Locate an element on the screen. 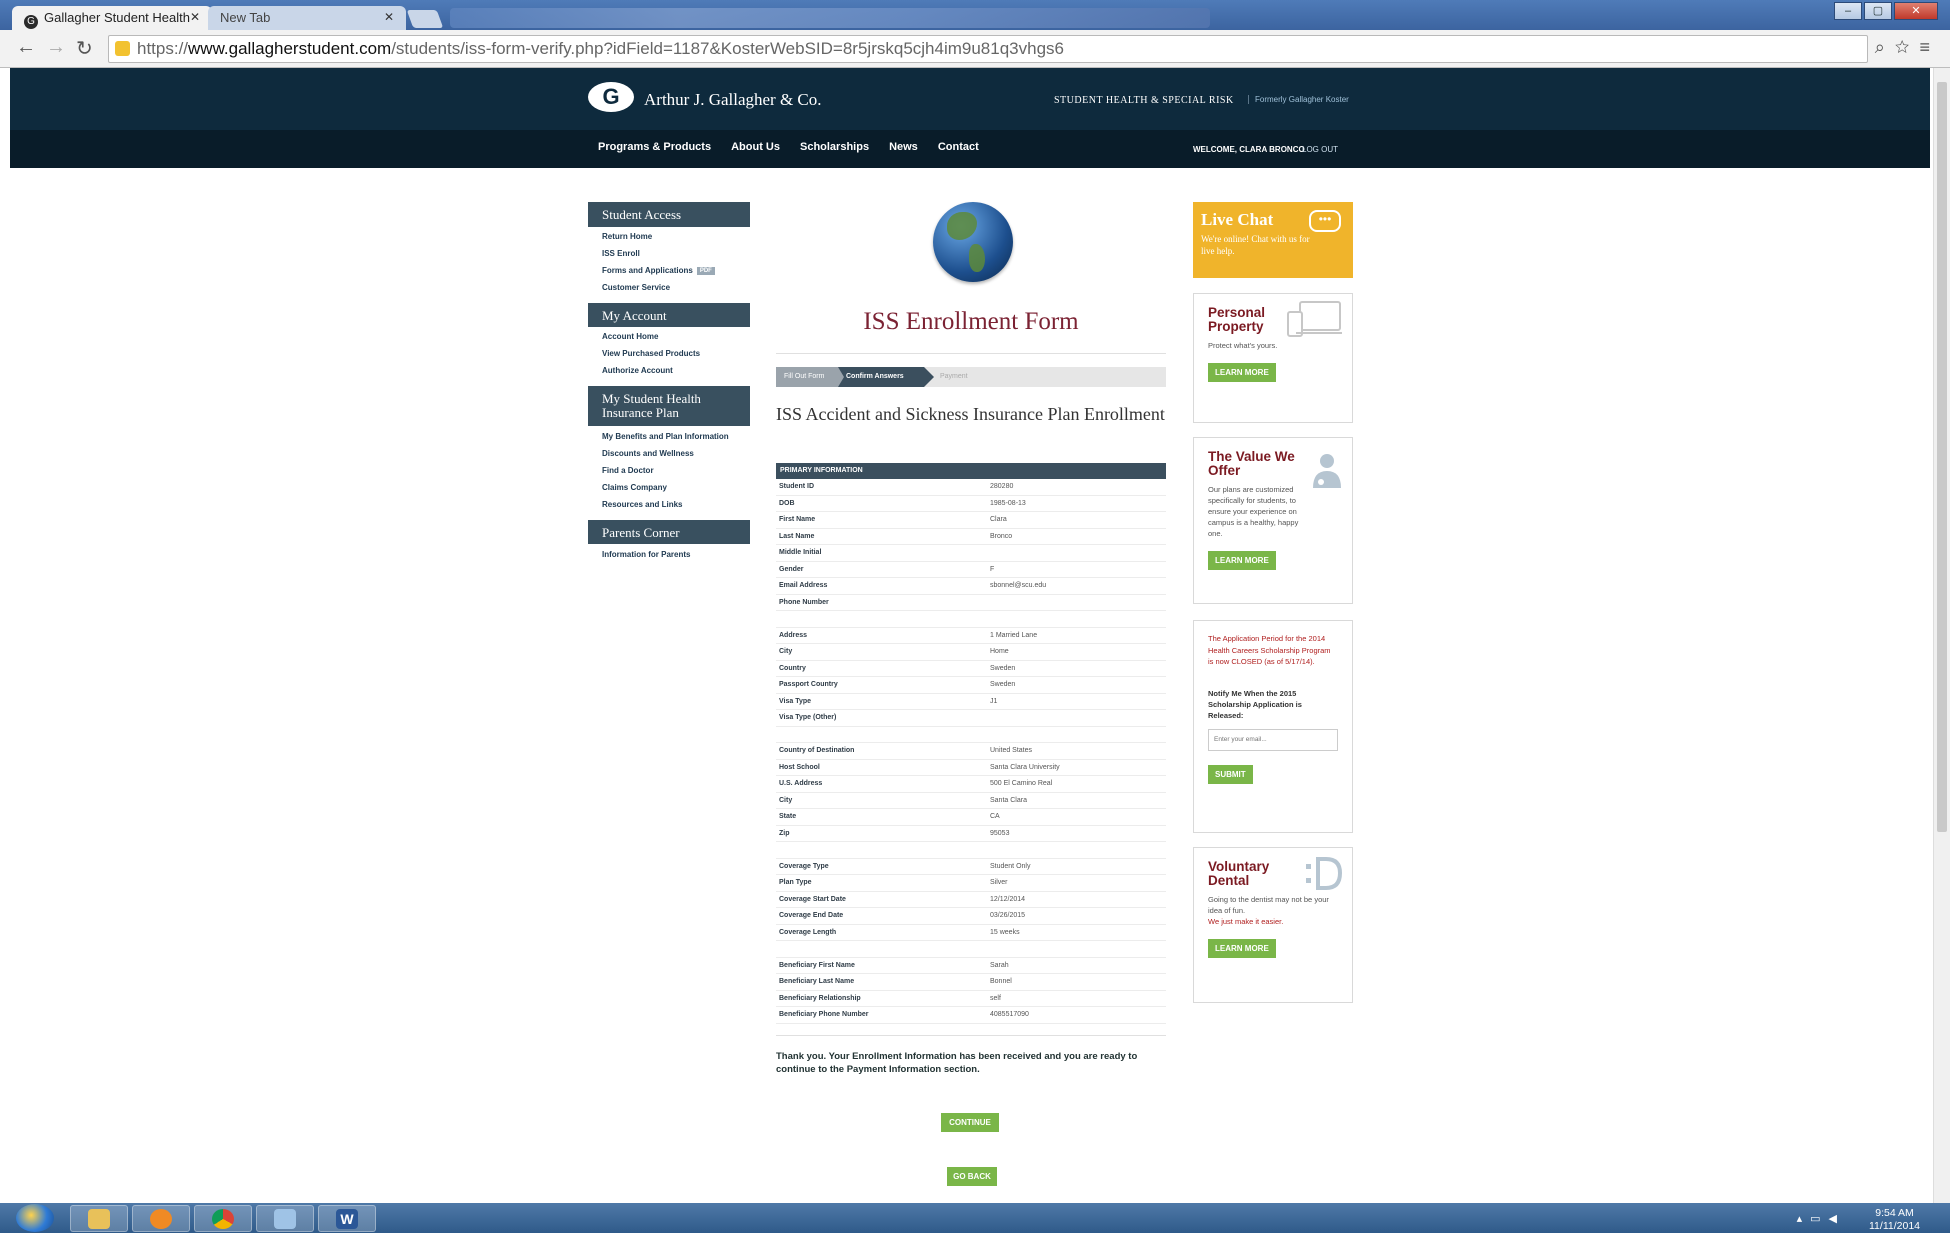 The image size is (1950, 1233). clock-date: 11/11/2014 is located at coordinates (1894, 1226).